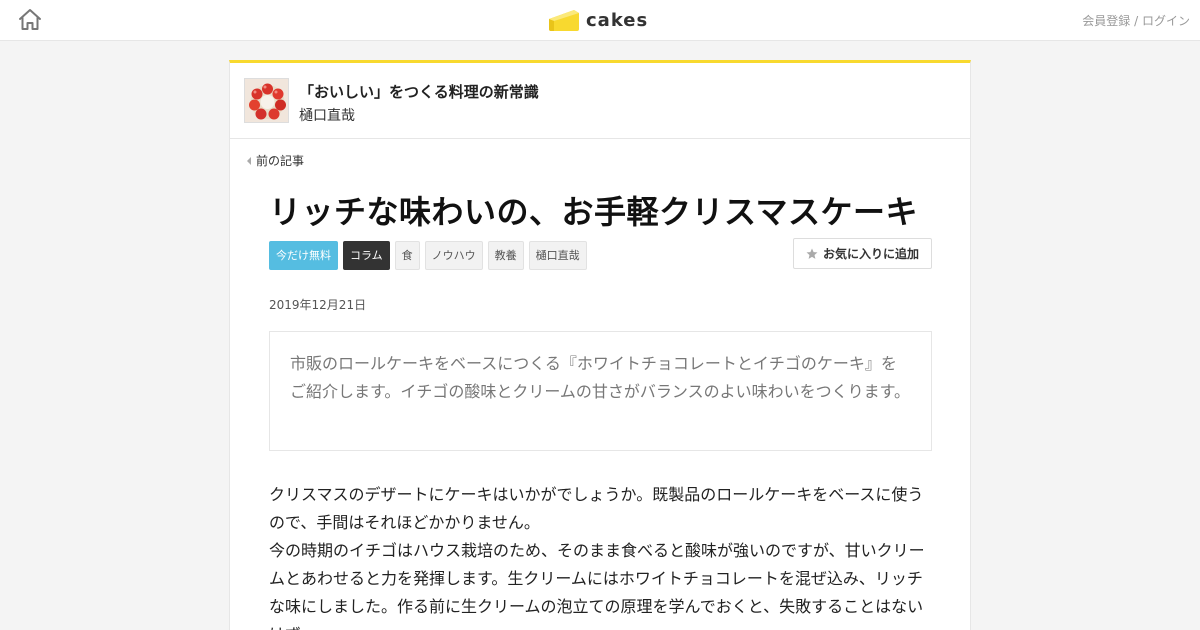 The width and height of the screenshot is (1200, 630). I want to click on series-thumbnail, so click(266, 100).